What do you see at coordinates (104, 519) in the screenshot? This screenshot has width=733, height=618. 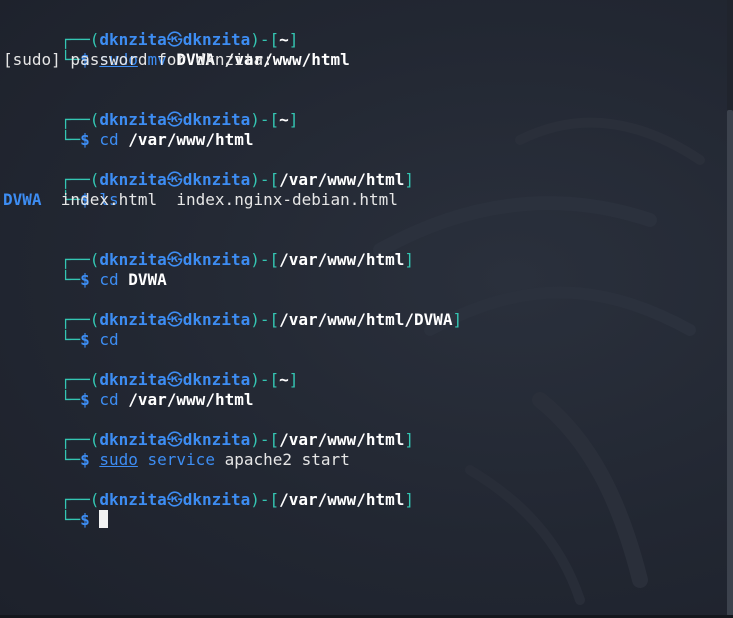 I see `text-cursor` at bounding box center [104, 519].